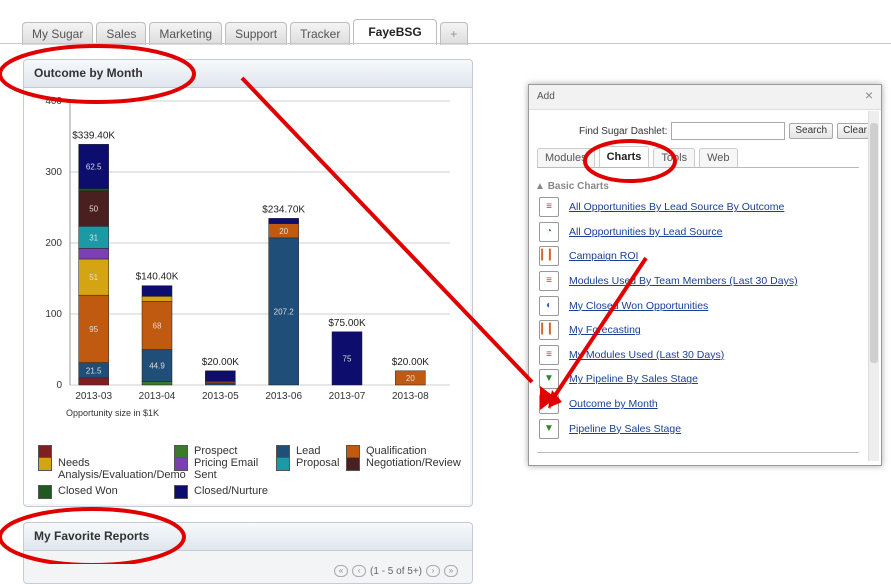 The height and width of the screenshot is (584, 891). What do you see at coordinates (359, 571) in the screenshot?
I see `prev-page-button: ‹` at bounding box center [359, 571].